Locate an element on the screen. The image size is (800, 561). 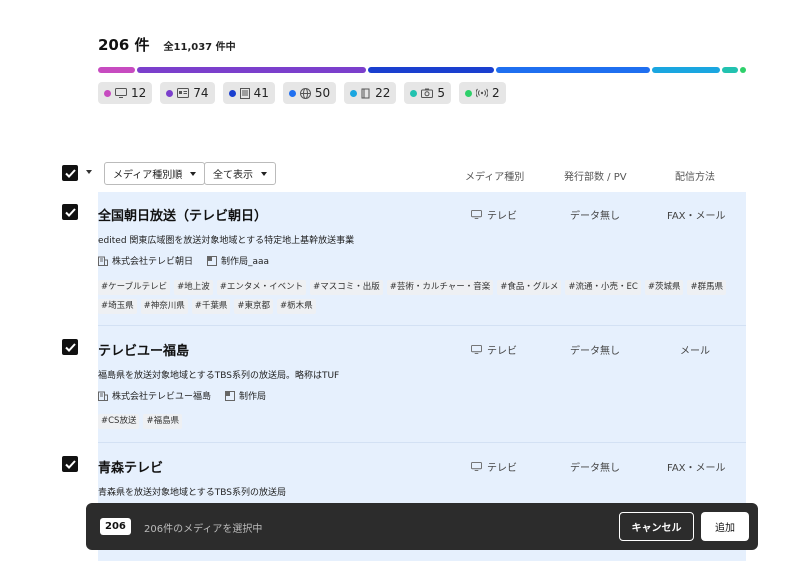
tag: #東京都 is located at coordinates (253, 306).